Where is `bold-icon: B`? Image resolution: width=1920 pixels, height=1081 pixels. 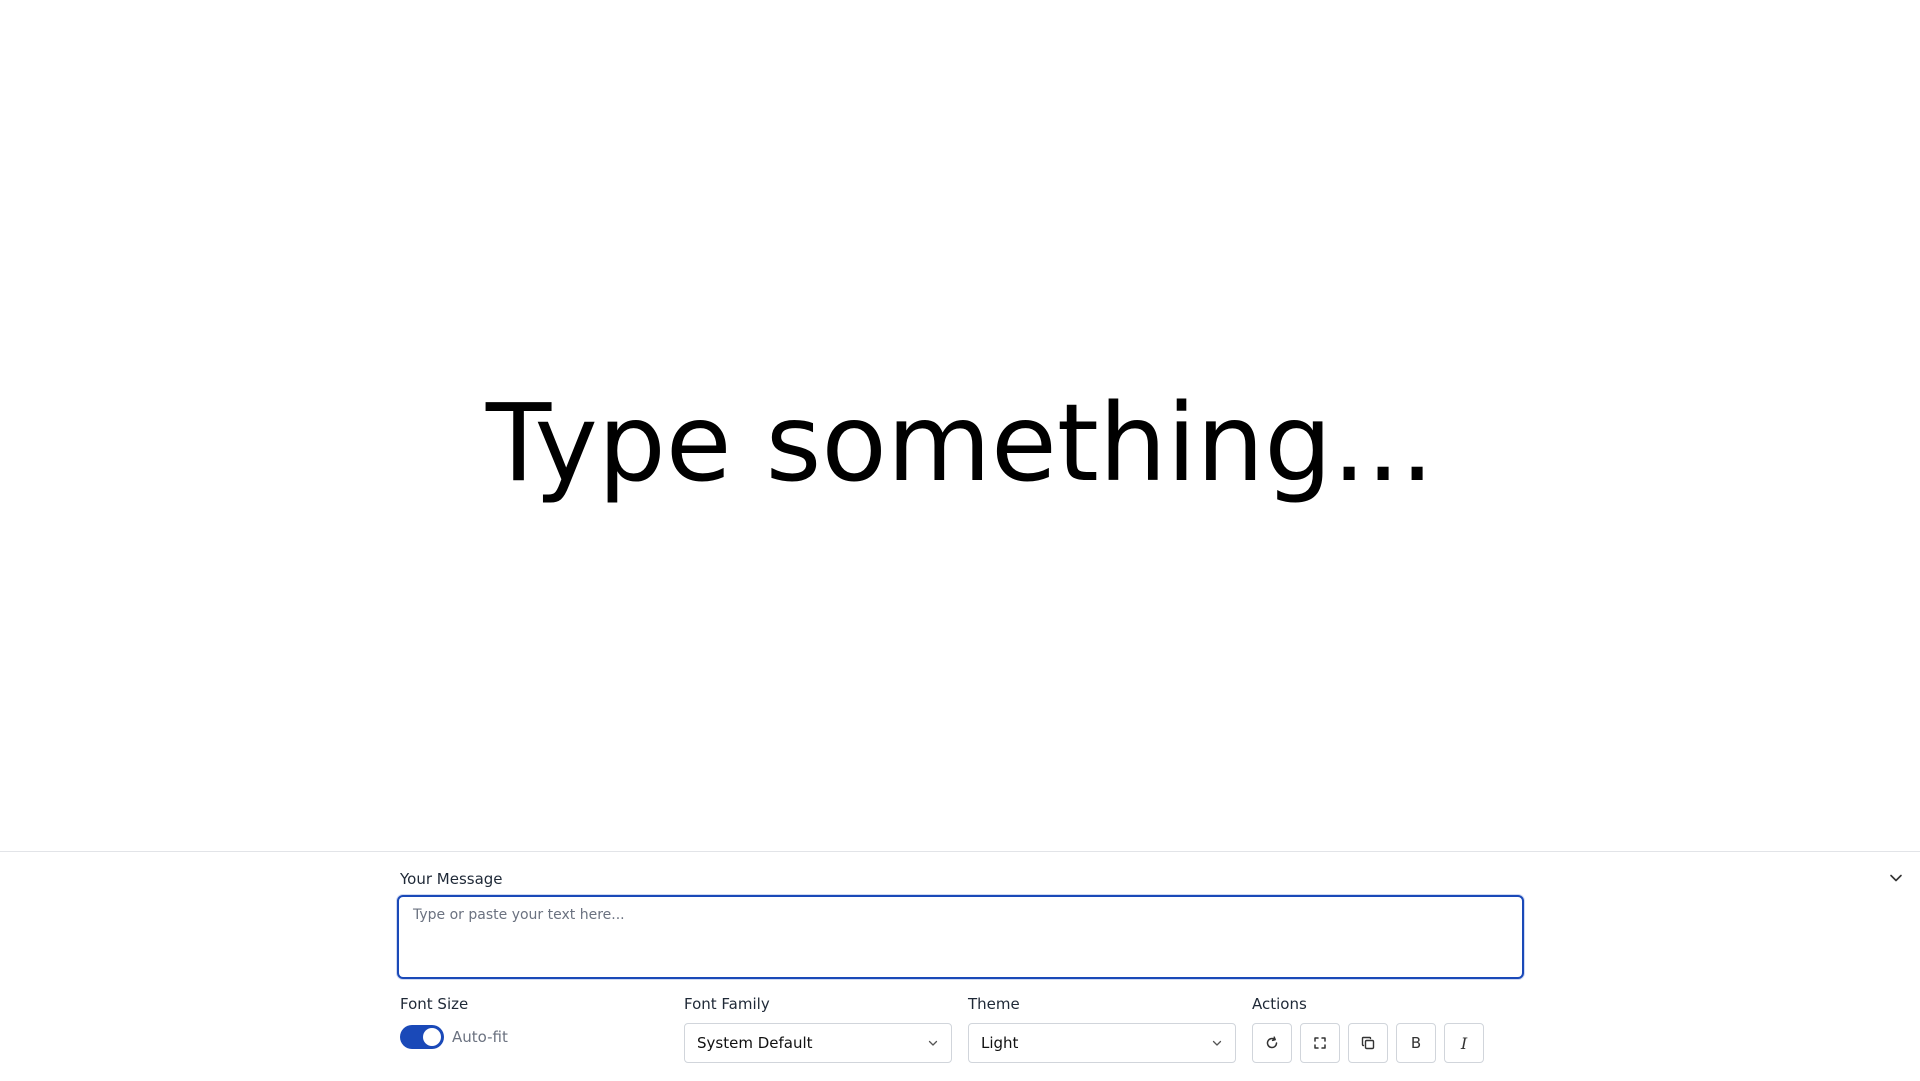
bold-icon: B is located at coordinates (1416, 1043).